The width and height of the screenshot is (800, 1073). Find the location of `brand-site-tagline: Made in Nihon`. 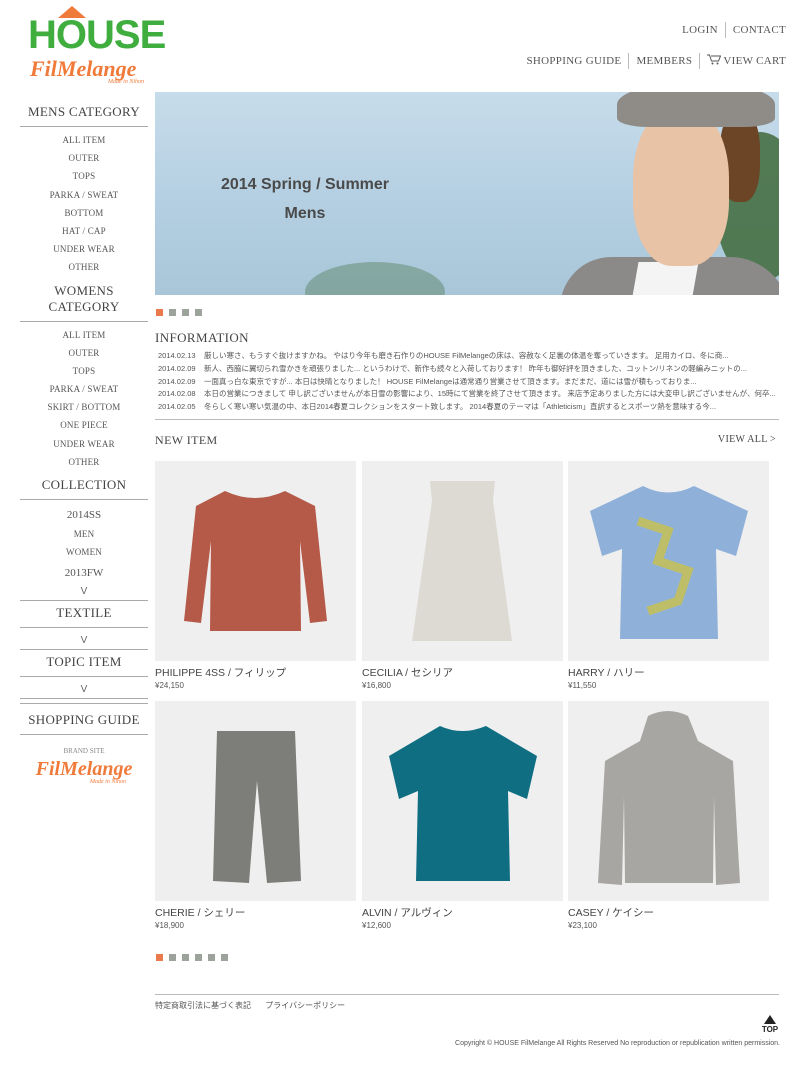

brand-site-tagline: Made in Nihon is located at coordinates (108, 782).